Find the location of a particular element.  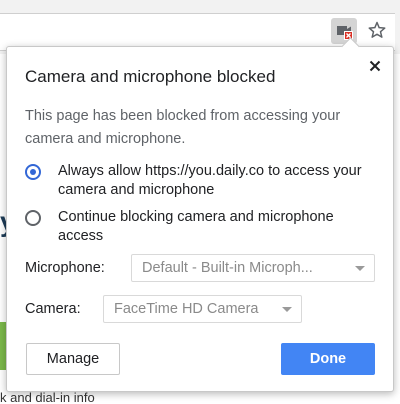

microphone-label: Microphone: is located at coordinates (65, 268).